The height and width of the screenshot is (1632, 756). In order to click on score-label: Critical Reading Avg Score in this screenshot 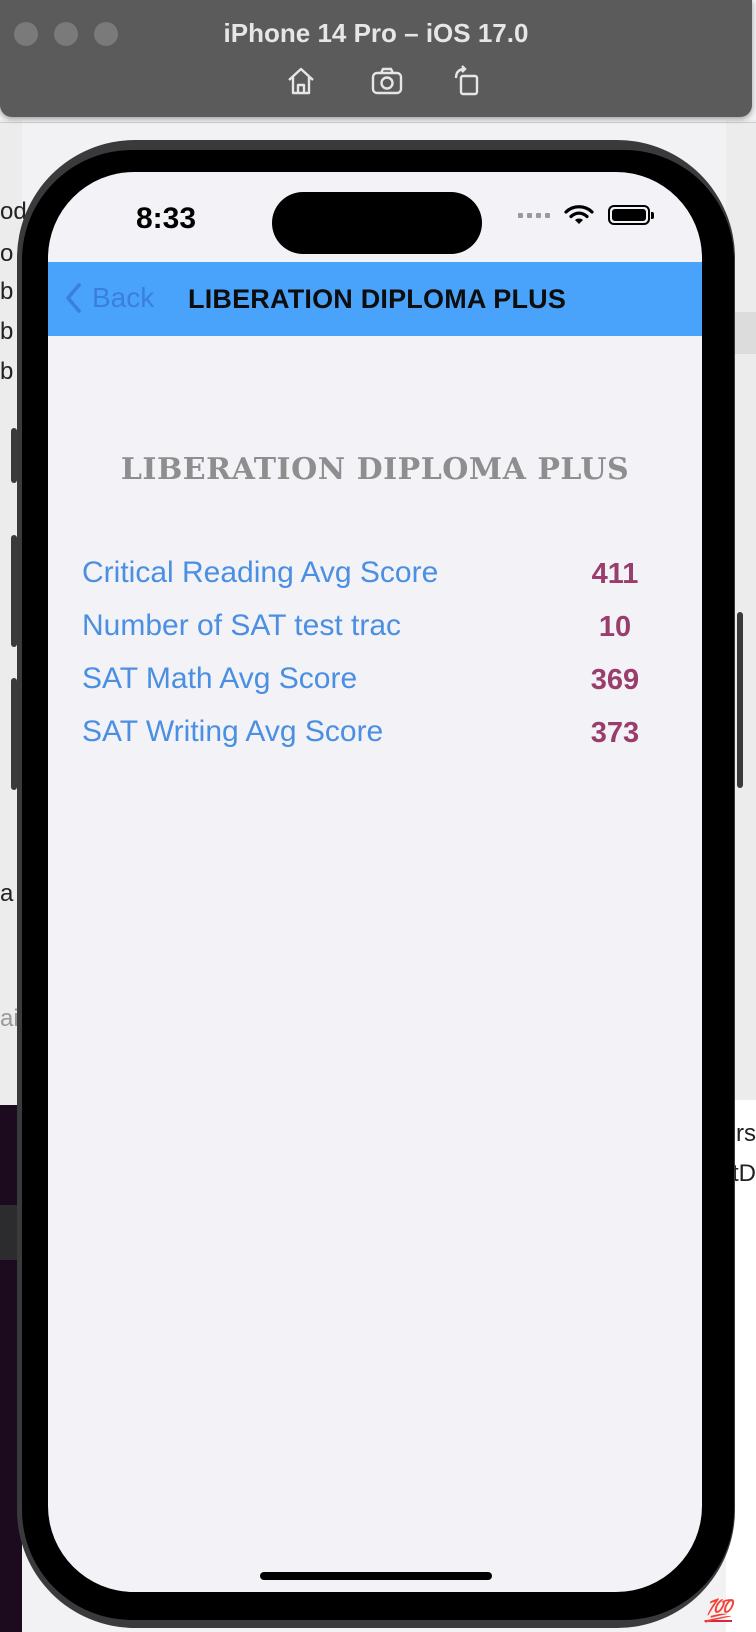, I will do `click(260, 572)`.